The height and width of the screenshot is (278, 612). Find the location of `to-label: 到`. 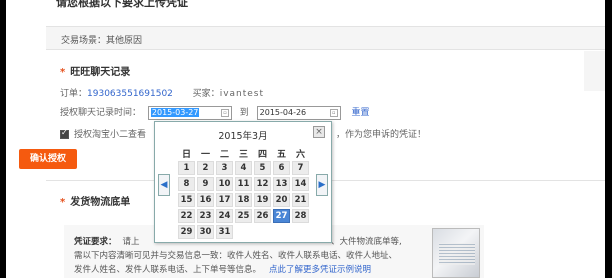

to-label: 到 is located at coordinates (244, 113).